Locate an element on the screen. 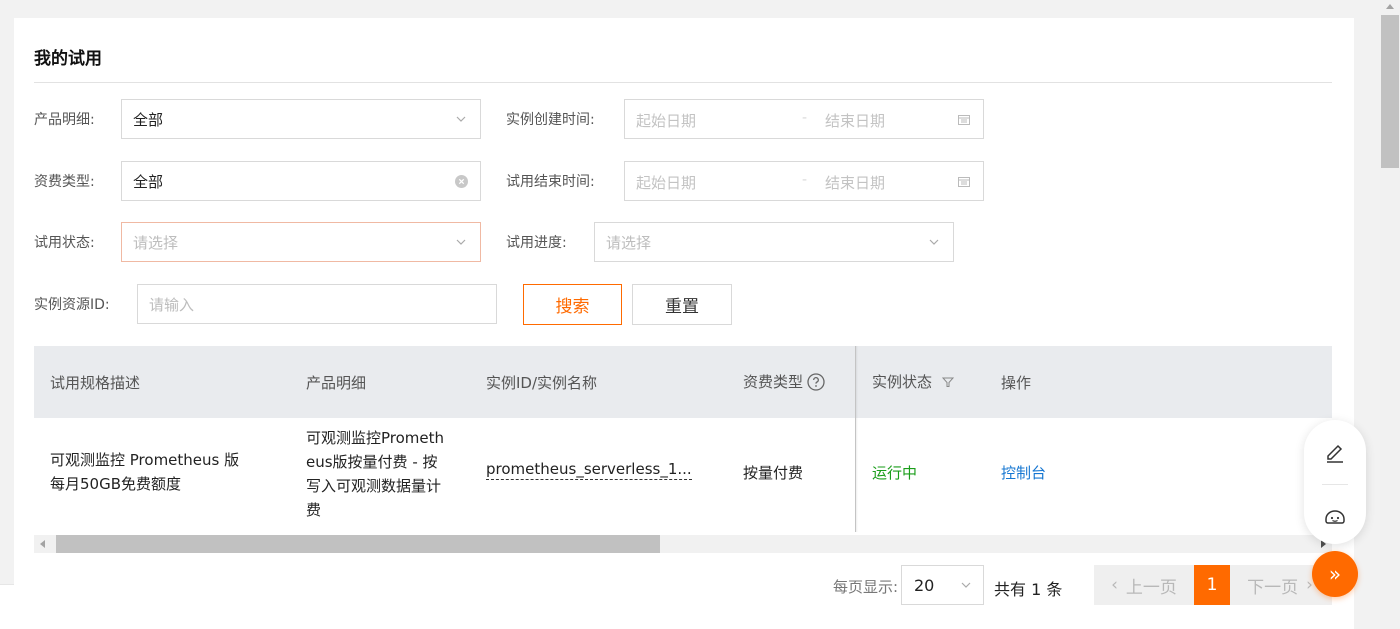  column-header-instance: 实例ID/实例名称 is located at coordinates (542, 383).